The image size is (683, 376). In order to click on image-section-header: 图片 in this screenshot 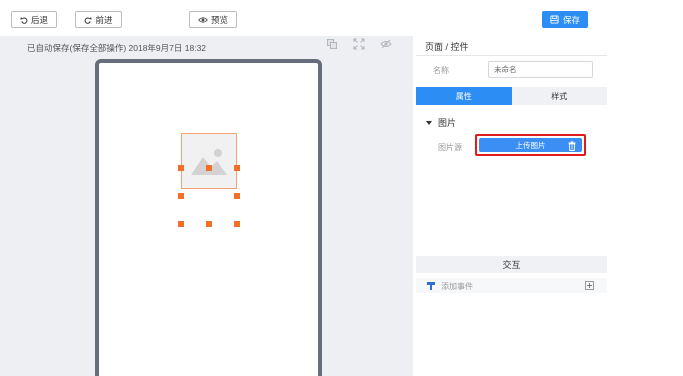, I will do `click(441, 122)`.